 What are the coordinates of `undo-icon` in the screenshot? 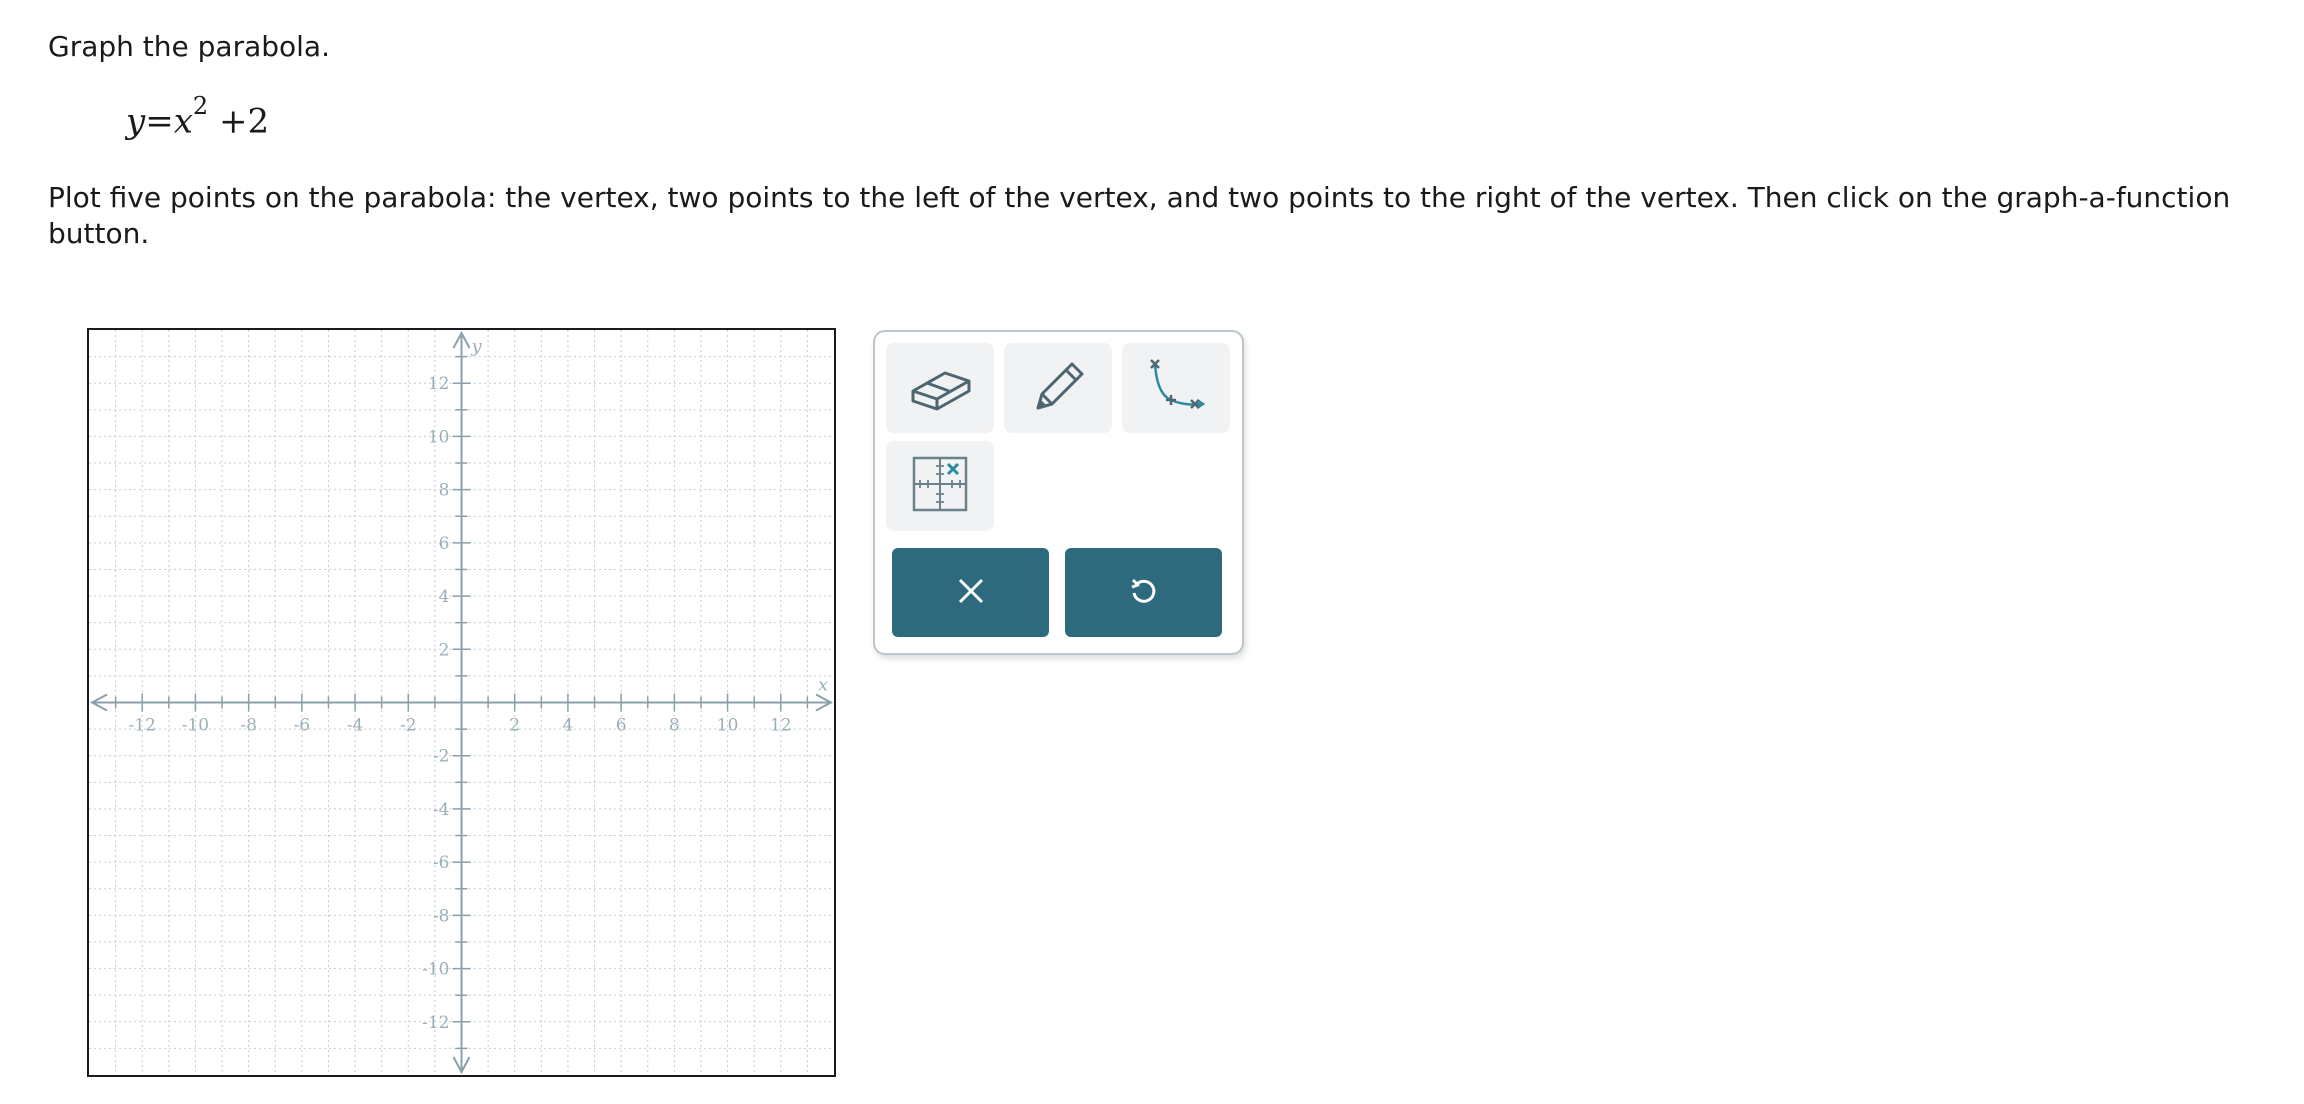 It's located at (1144, 593).